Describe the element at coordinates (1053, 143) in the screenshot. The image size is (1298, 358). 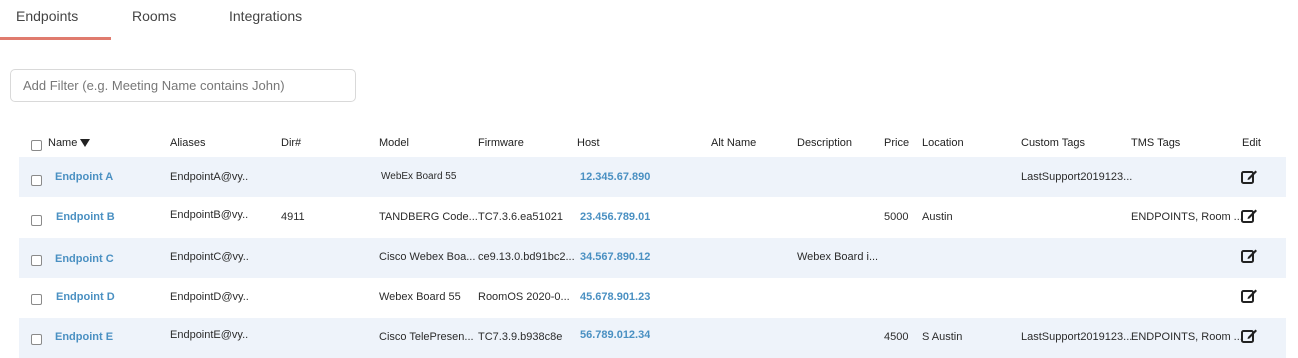
I see `header-custom-tags: Custom Tags` at that location.